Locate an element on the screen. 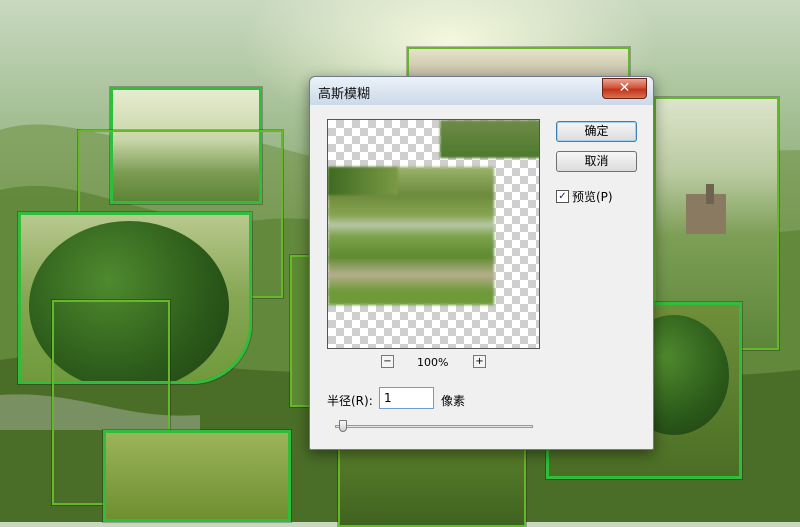 This screenshot has width=800, height=527. zoom-in-button: + is located at coordinates (479, 361).